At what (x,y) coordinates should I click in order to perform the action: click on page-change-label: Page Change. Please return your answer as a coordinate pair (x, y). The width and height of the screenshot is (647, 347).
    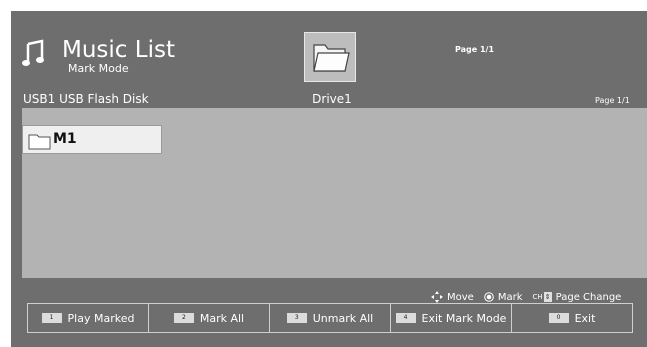
    Looking at the image, I should click on (588, 297).